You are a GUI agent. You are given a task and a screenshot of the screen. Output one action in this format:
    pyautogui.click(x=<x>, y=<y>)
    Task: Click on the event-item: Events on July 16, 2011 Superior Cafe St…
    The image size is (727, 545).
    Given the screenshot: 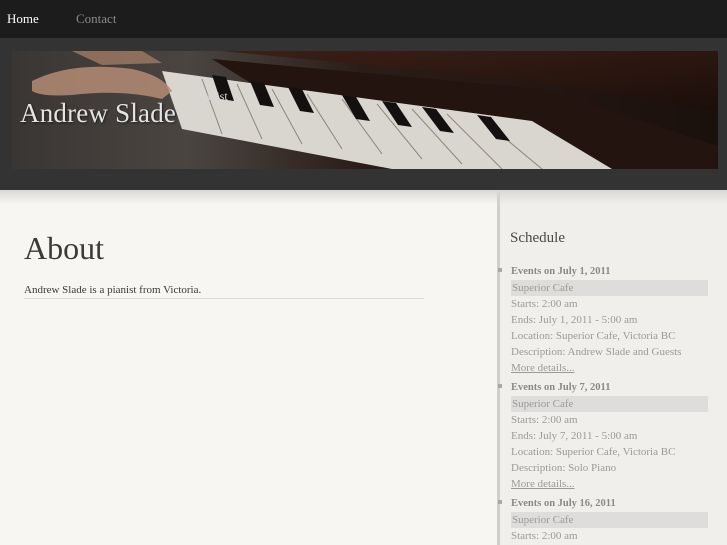 What is the action you would take?
    pyautogui.click(x=609, y=520)
    